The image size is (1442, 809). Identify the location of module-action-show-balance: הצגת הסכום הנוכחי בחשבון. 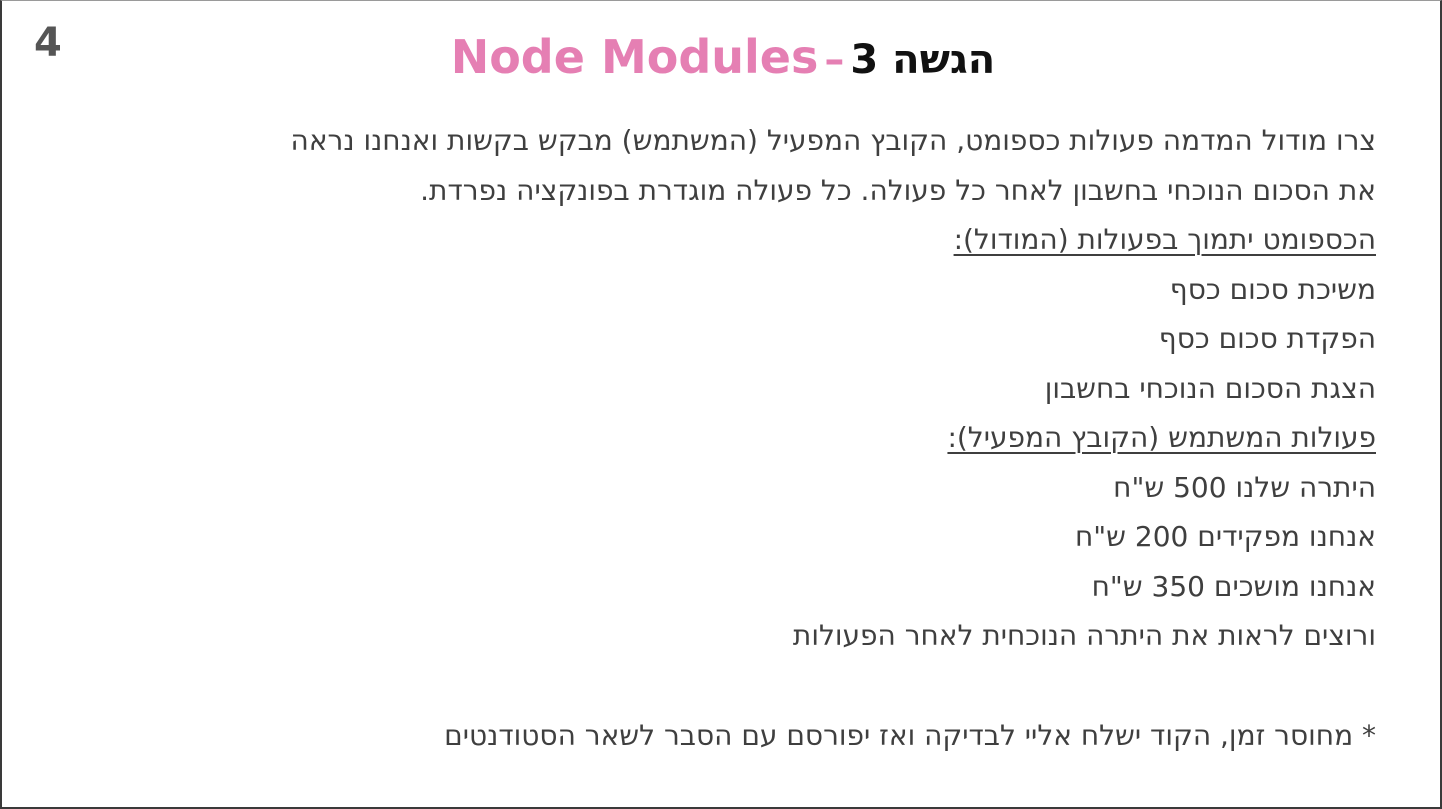
(1210, 388).